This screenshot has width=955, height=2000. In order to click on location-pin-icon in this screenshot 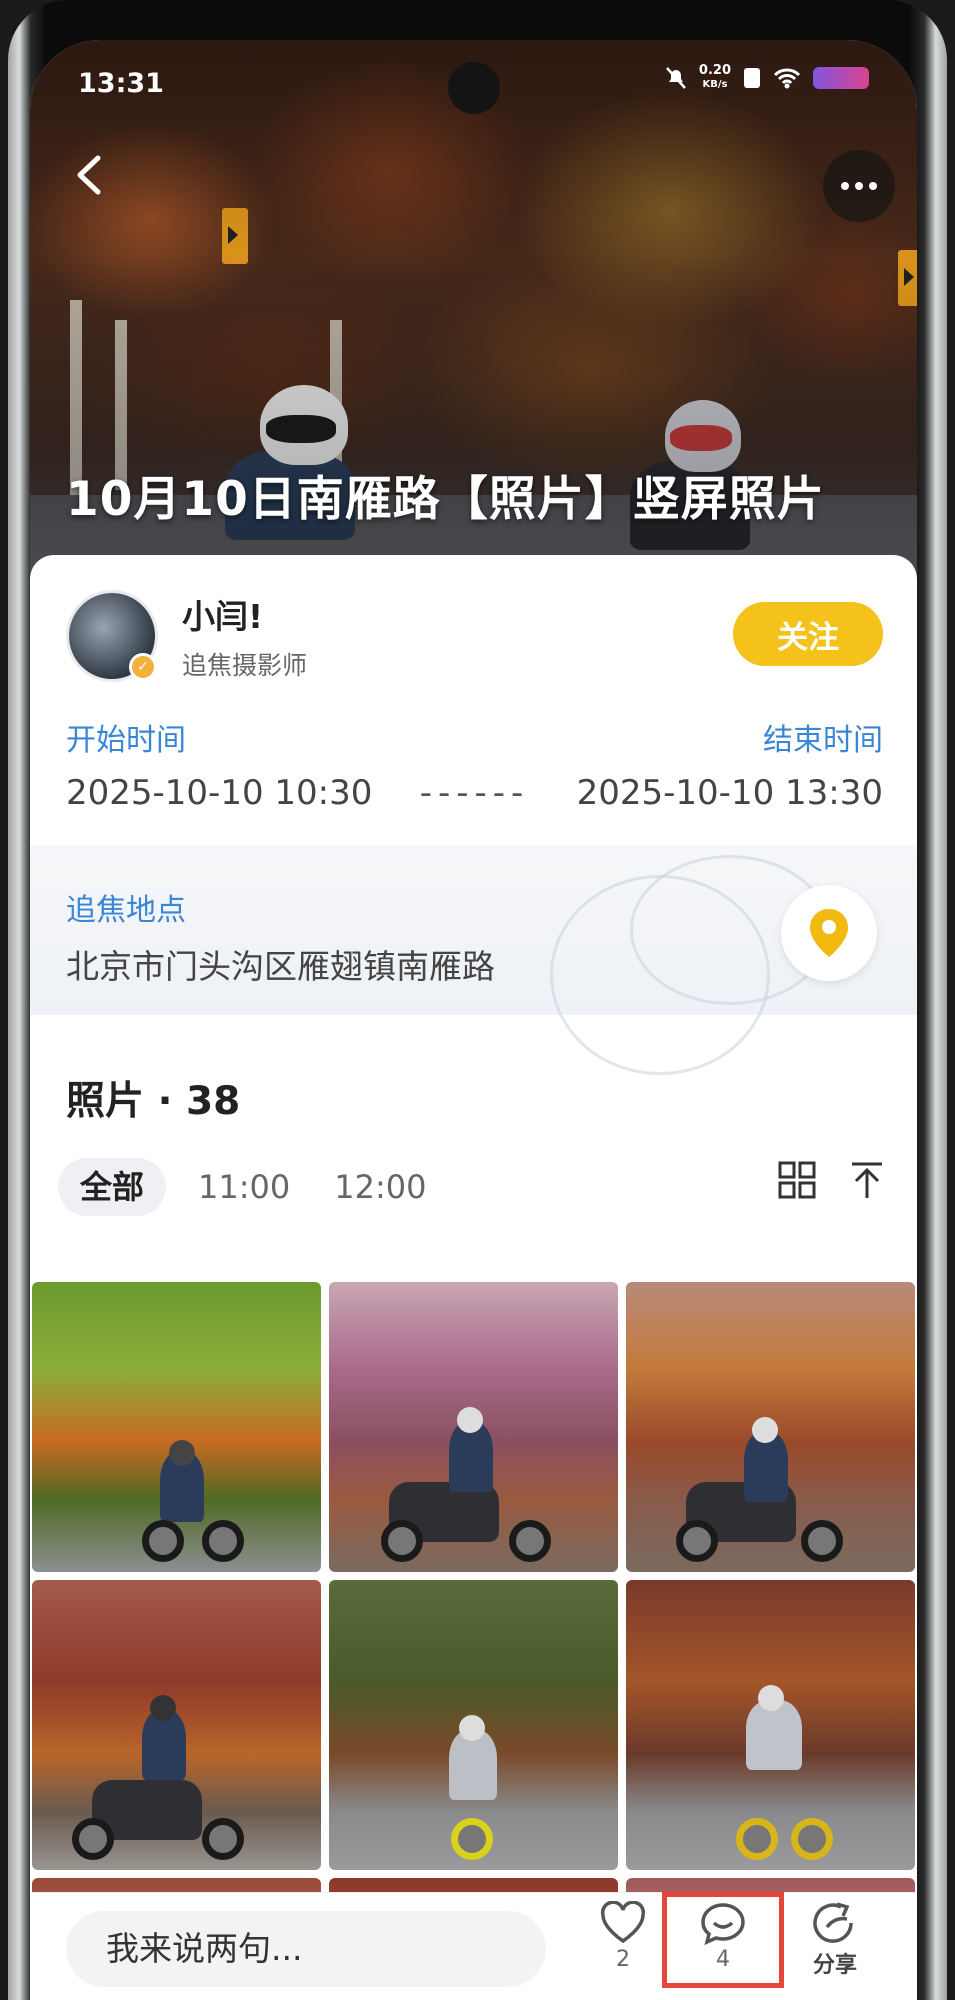, I will do `click(829, 933)`.